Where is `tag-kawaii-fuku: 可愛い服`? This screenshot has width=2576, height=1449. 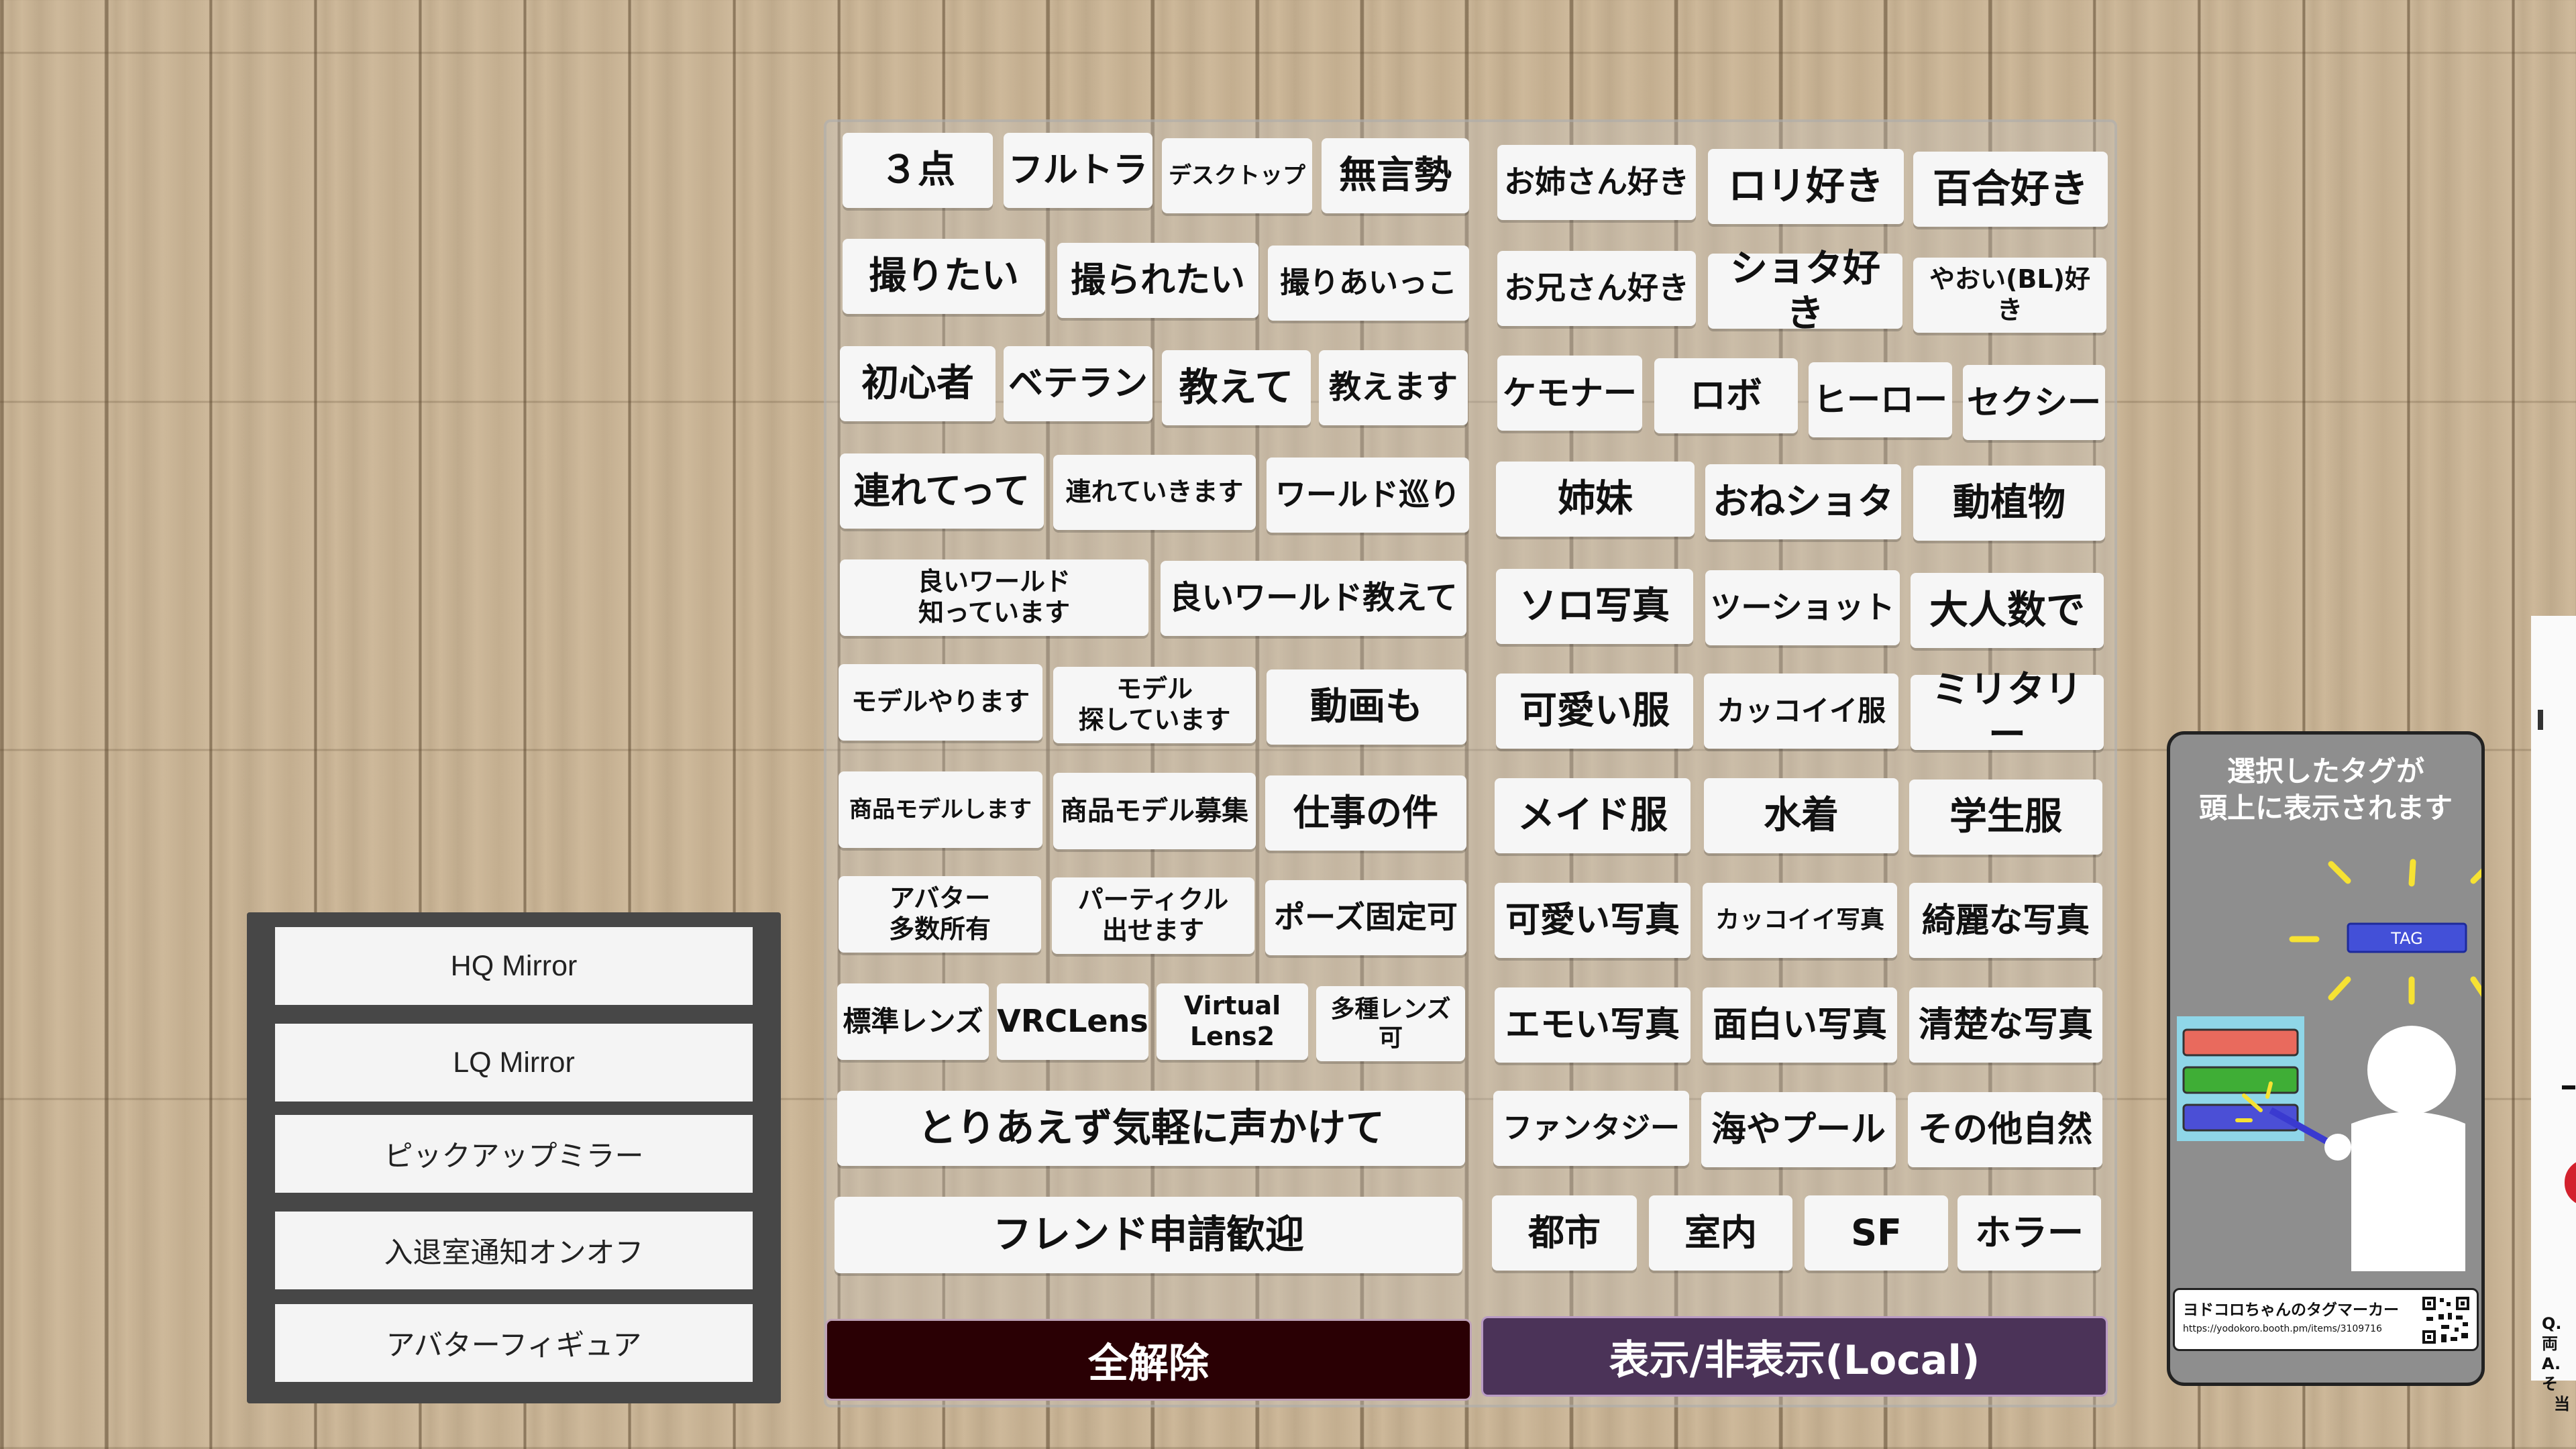
tag-kawaii-fuku: 可愛い服 is located at coordinates (1594, 711).